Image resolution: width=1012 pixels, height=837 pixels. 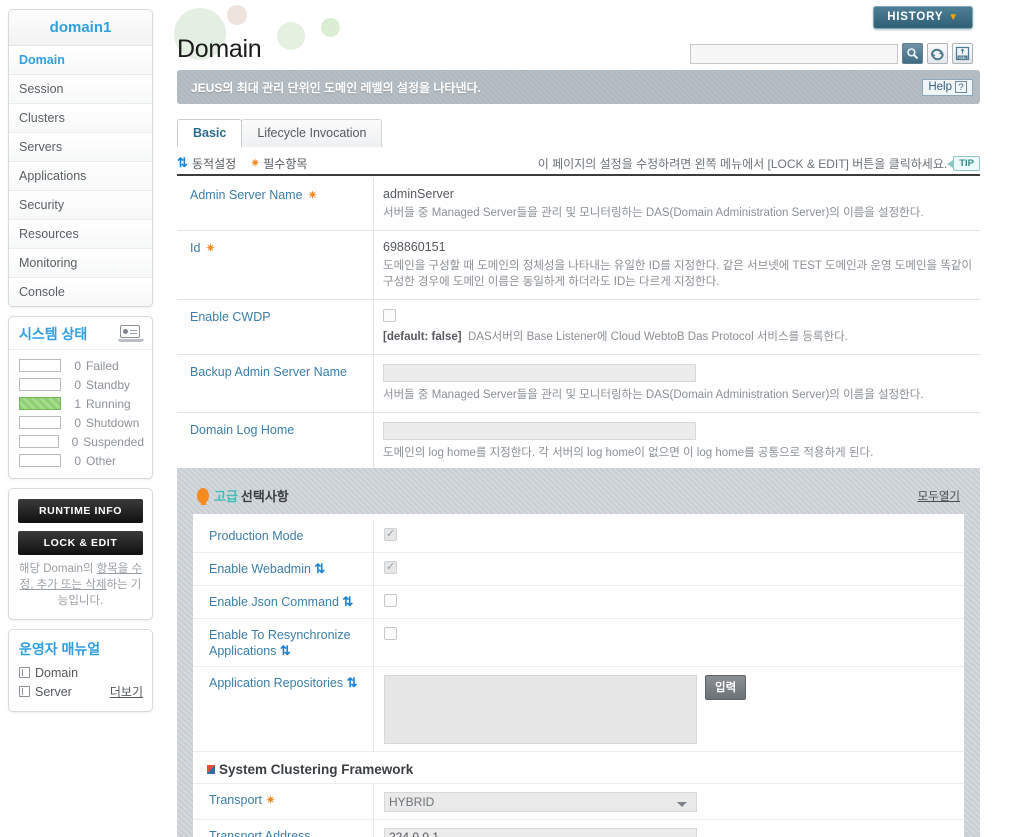 I want to click on field-value-text: adminServer, so click(x=418, y=194).